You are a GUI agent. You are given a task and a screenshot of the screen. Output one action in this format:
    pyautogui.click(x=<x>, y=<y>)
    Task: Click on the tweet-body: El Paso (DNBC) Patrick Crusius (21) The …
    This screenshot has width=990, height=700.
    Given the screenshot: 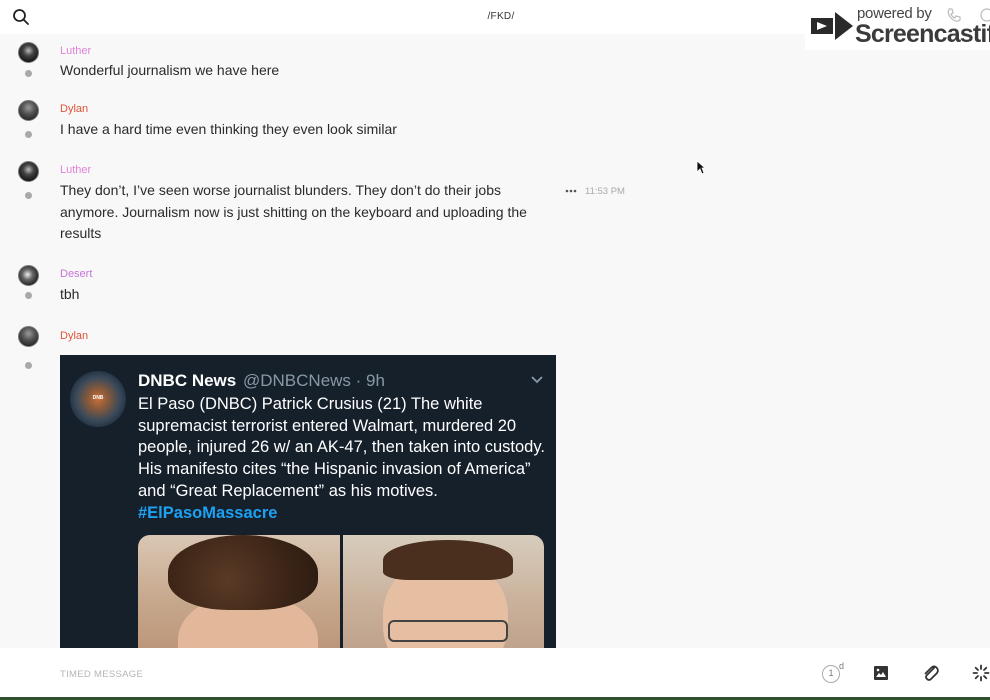 What is the action you would take?
    pyautogui.click(x=344, y=459)
    